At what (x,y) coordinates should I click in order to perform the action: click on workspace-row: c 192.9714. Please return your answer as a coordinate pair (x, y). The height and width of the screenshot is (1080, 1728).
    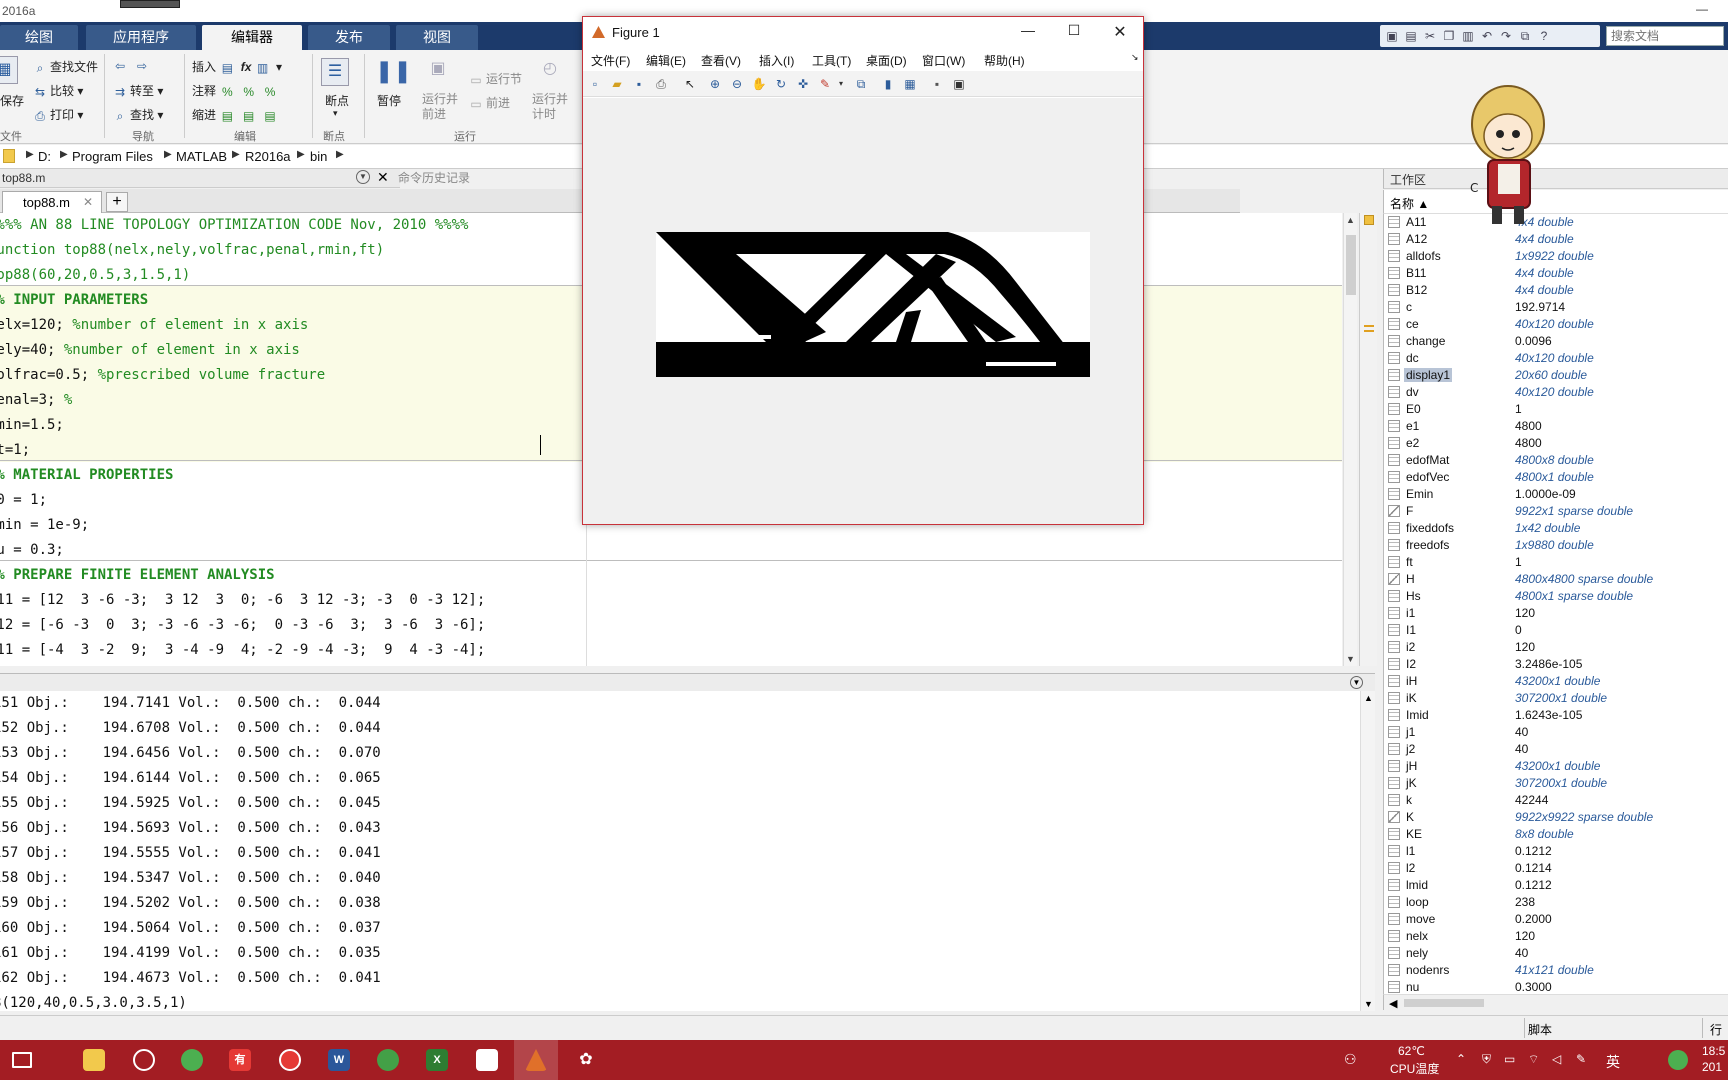
    Looking at the image, I should click on (1556, 307).